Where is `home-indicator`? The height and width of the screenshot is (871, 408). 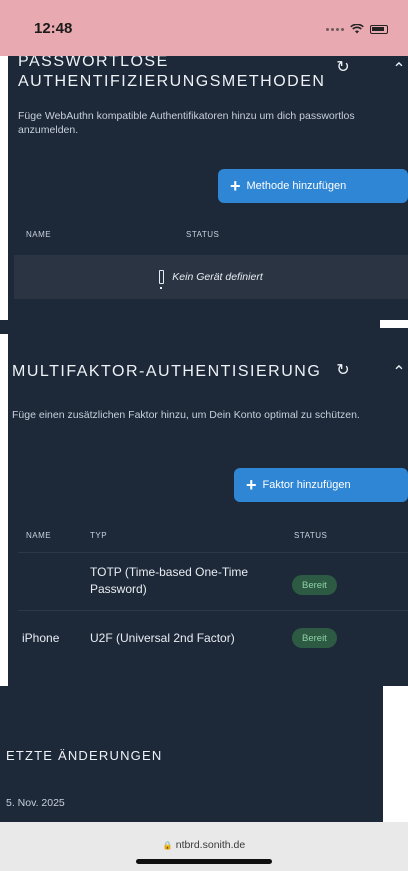 home-indicator is located at coordinates (204, 861).